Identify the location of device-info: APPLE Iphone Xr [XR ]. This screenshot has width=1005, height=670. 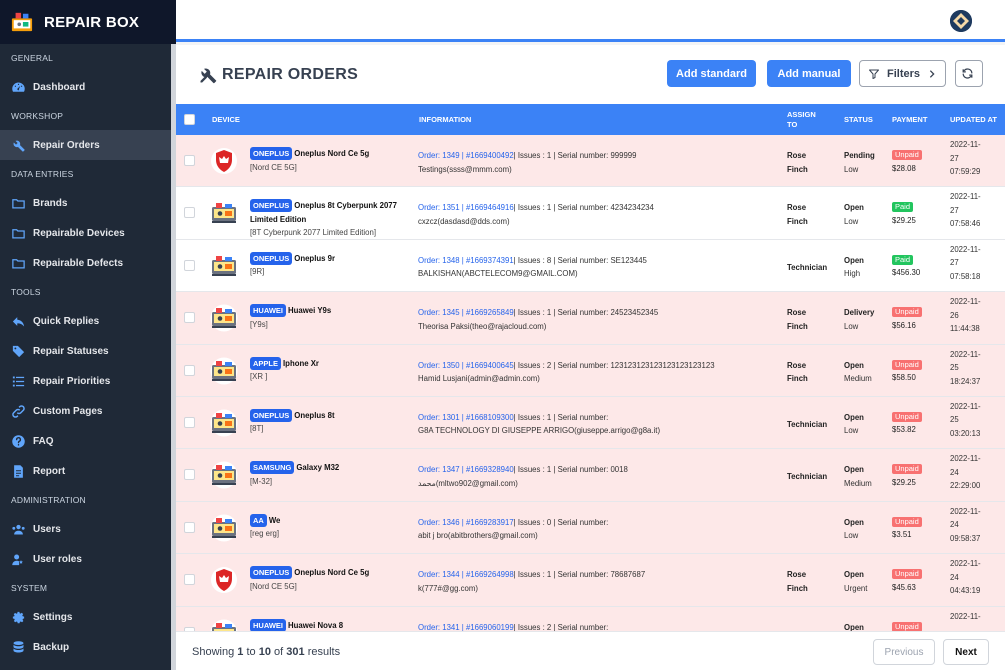
(329, 370).